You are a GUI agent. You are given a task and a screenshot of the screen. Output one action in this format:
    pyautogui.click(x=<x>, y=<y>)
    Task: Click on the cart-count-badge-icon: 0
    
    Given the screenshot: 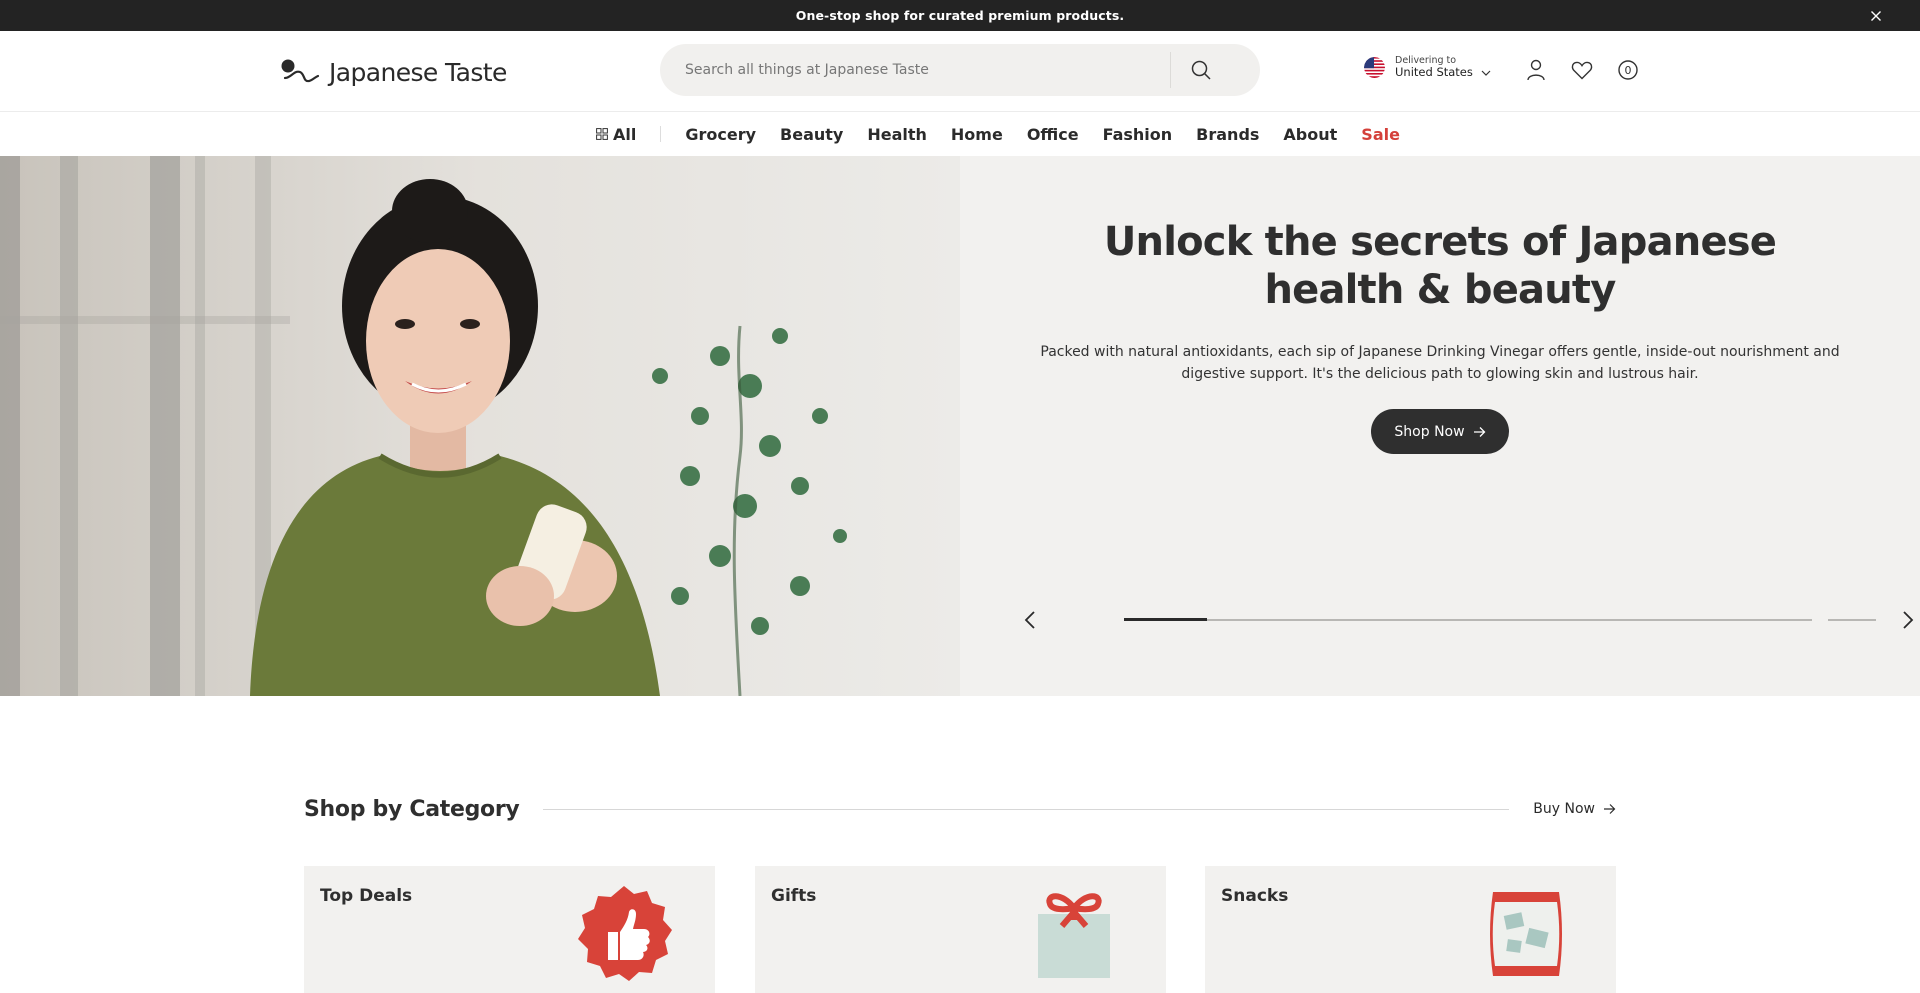 What is the action you would take?
    pyautogui.click(x=1628, y=70)
    